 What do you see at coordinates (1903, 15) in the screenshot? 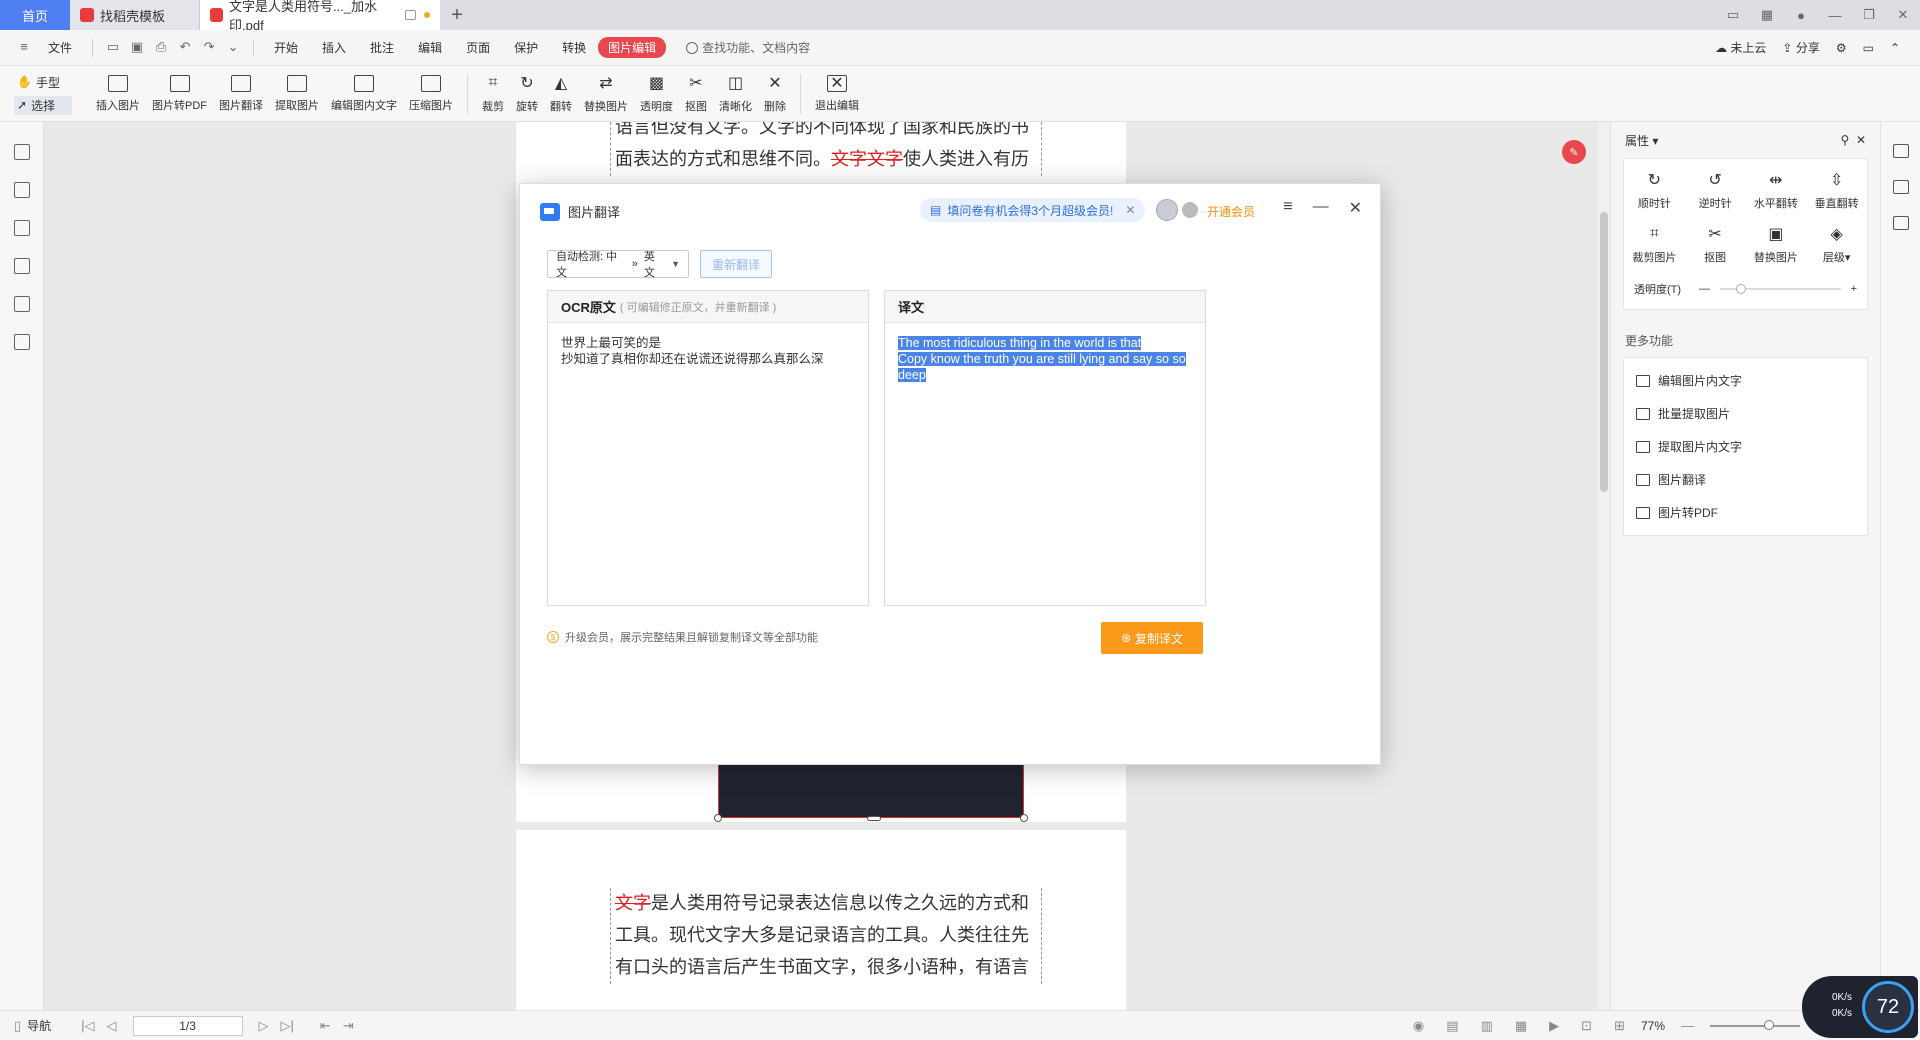
I see `close-window-icon: ✕` at bounding box center [1903, 15].